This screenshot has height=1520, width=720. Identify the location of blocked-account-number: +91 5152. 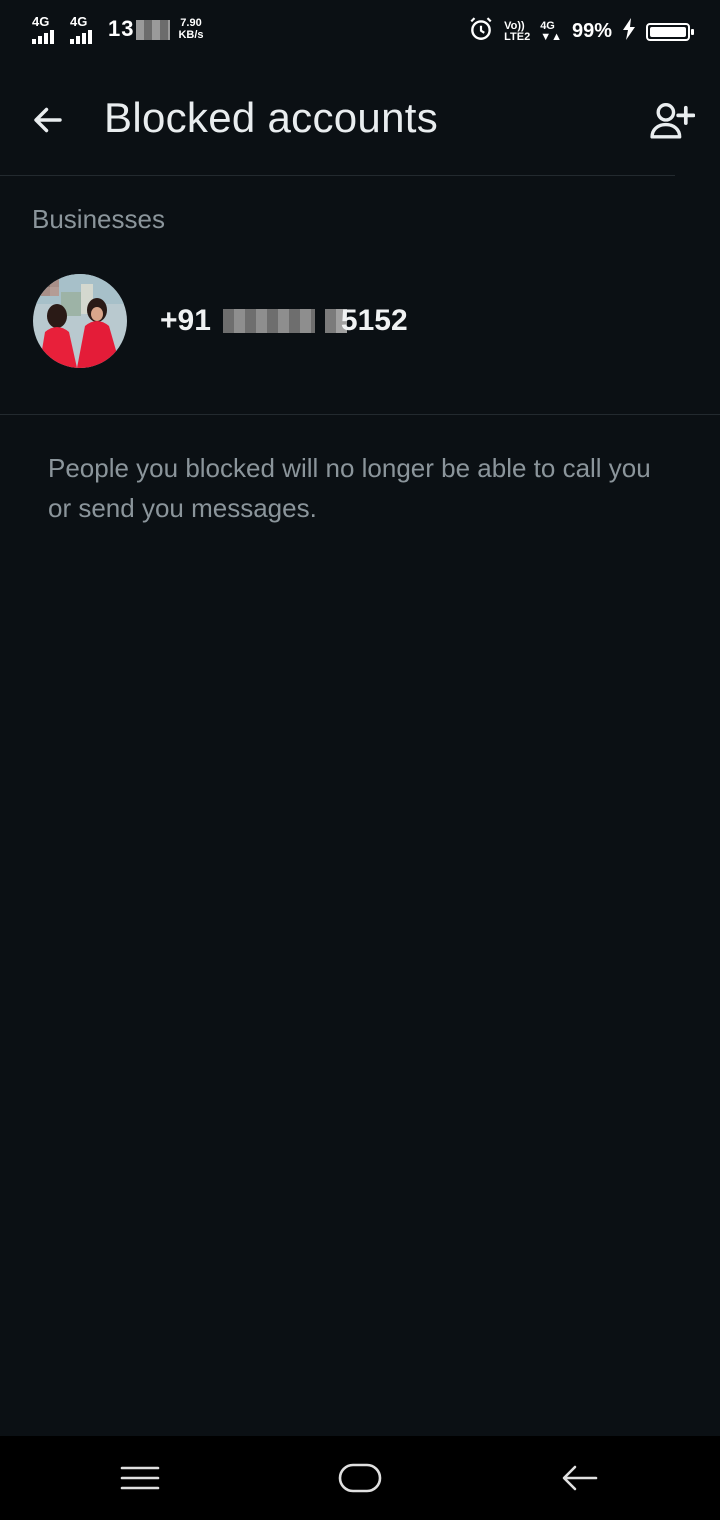
(284, 321).